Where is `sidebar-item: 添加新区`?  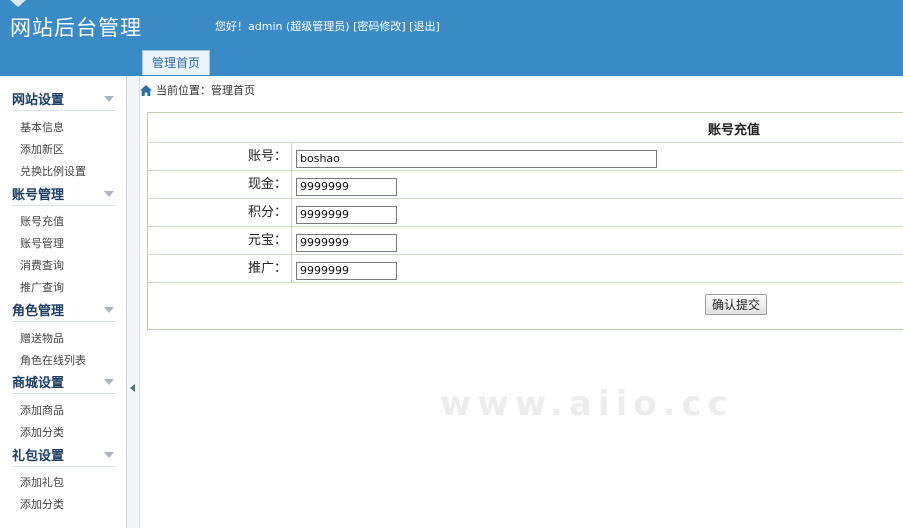
sidebar-item: 添加新区 is located at coordinates (42, 149).